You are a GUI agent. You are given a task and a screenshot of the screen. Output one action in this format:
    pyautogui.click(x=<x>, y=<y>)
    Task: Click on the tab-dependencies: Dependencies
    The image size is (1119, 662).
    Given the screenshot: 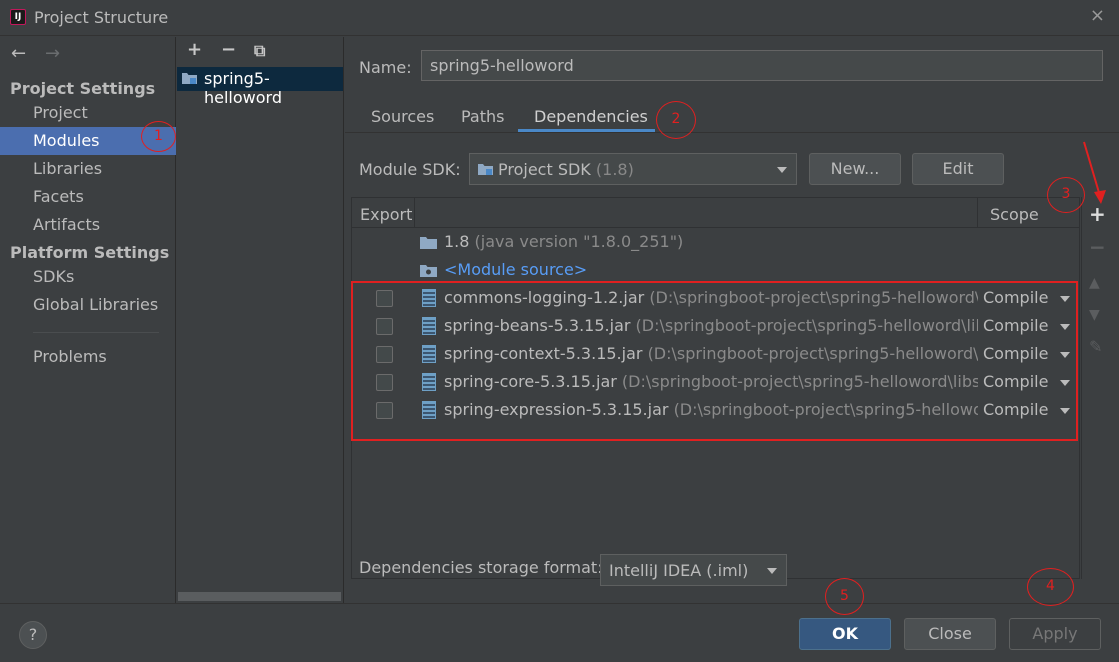 What is the action you would take?
    pyautogui.click(x=591, y=116)
    